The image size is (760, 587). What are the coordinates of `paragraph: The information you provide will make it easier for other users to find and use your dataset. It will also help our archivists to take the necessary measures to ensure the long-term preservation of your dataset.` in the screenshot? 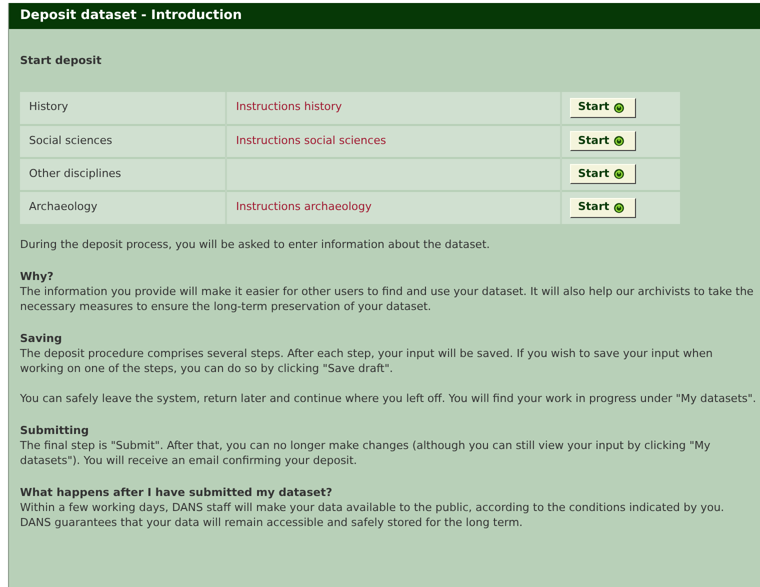 It's located at (387, 299).